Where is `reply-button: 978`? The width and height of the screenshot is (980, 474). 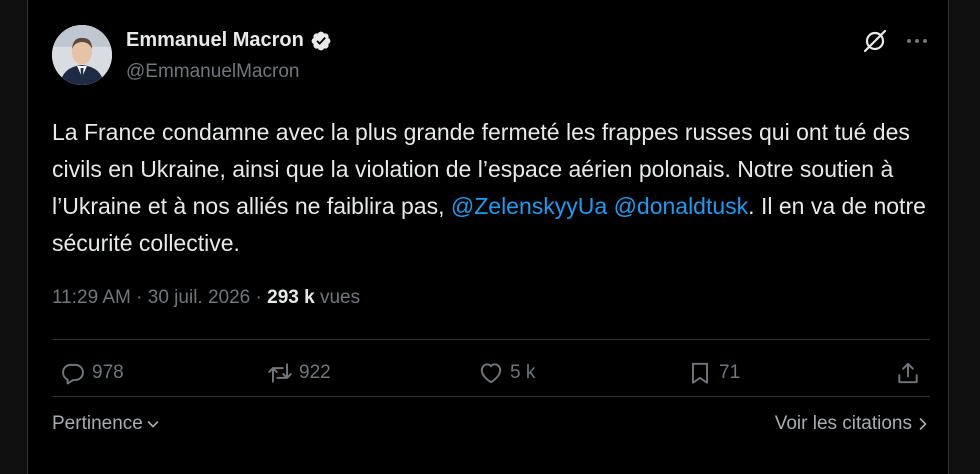
reply-button: 978 is located at coordinates (92, 373).